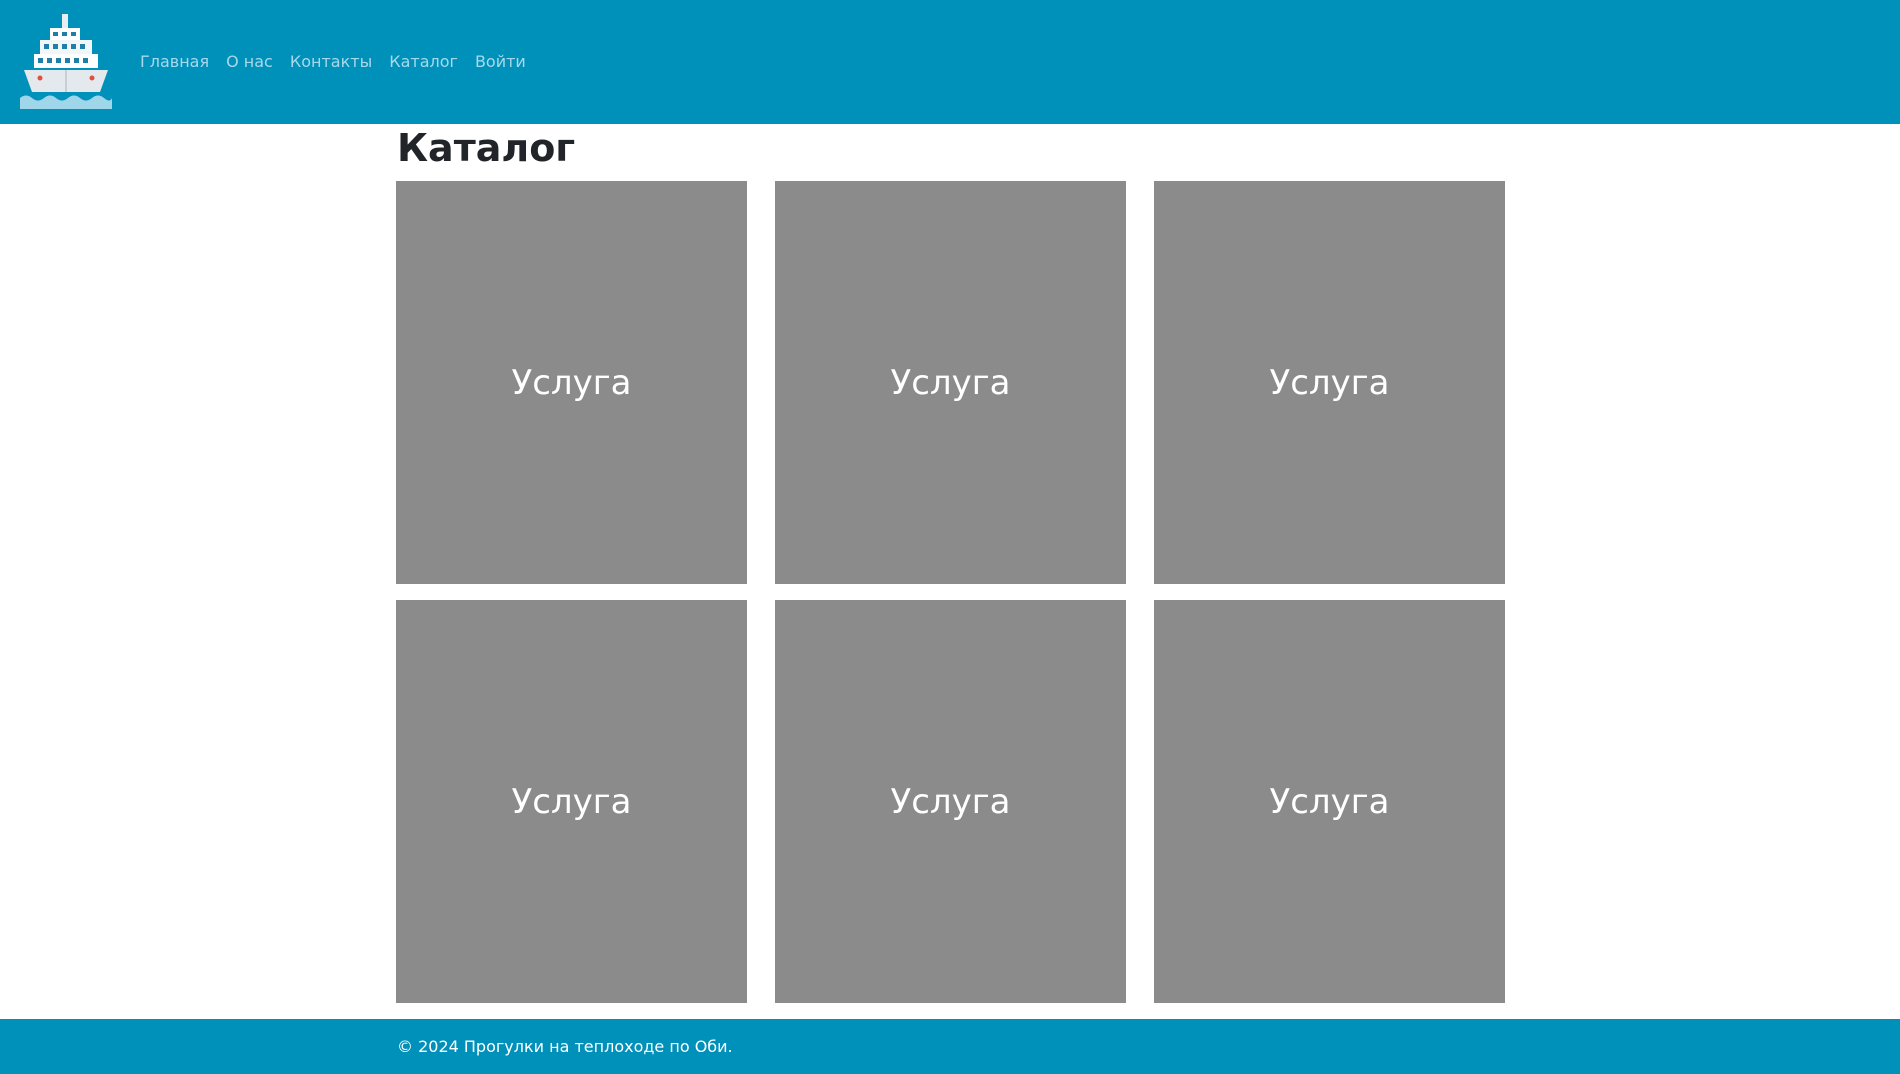 The width and height of the screenshot is (1900, 1074). I want to click on nav-link-catalog: Каталог, so click(423, 61).